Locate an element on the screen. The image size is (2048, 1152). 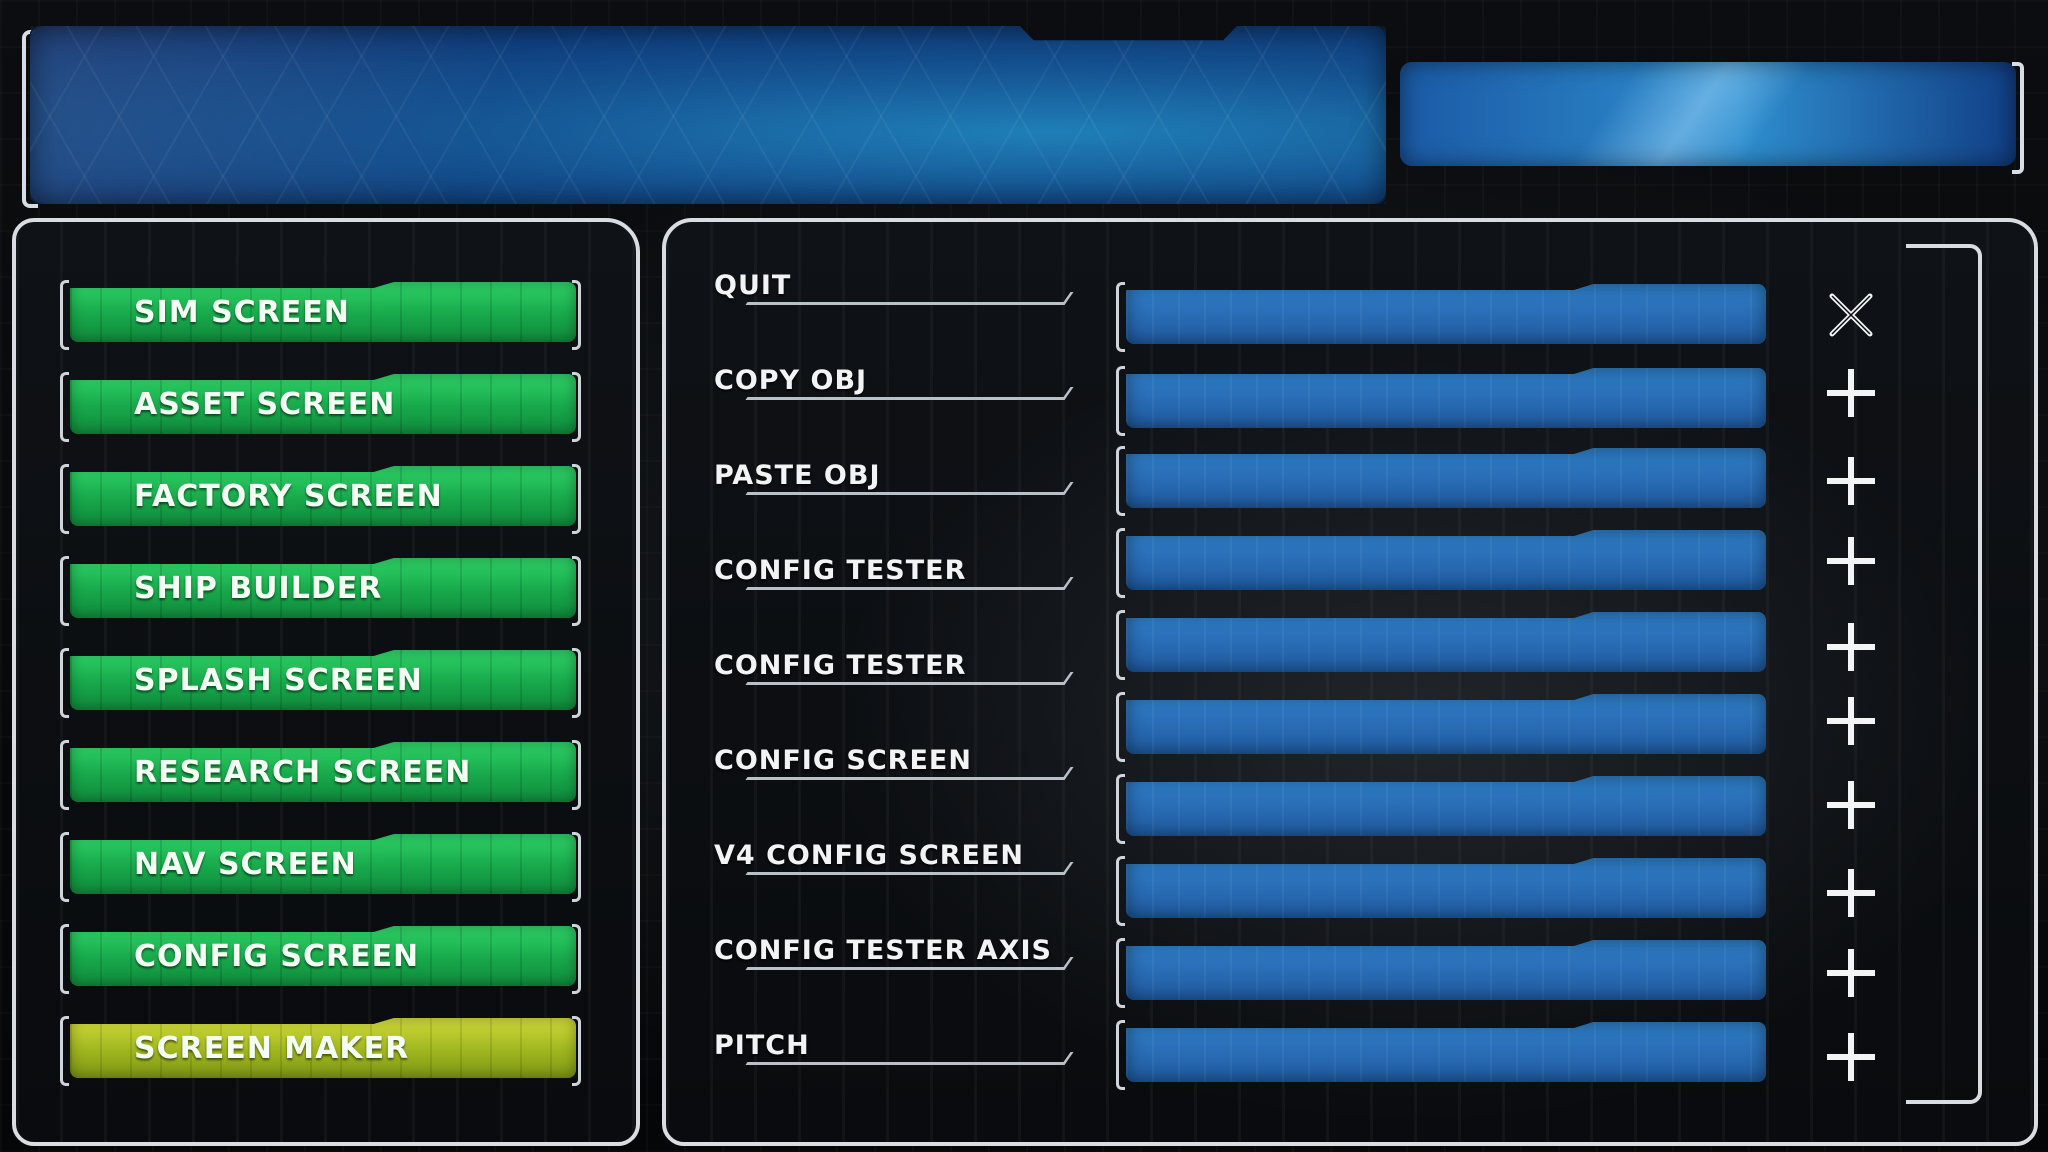
nav-button-label: SHIP BUILDER is located at coordinates (258, 588).